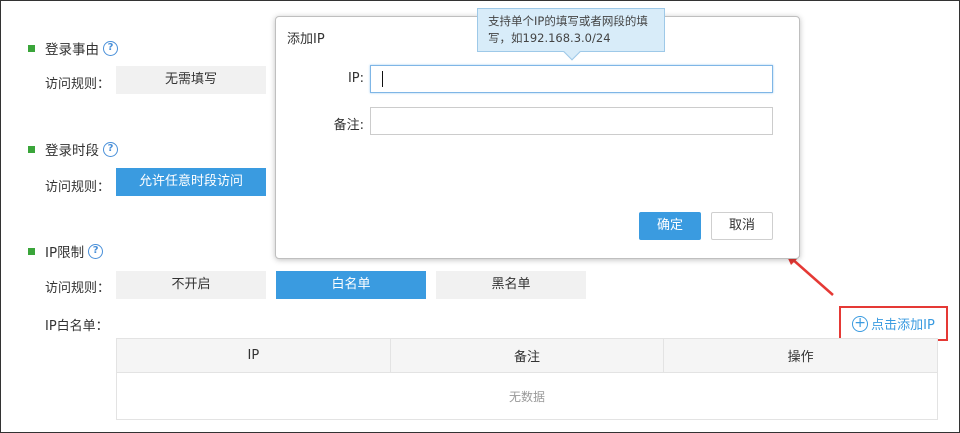  What do you see at coordinates (571, 79) in the screenshot?
I see `ip-input` at bounding box center [571, 79].